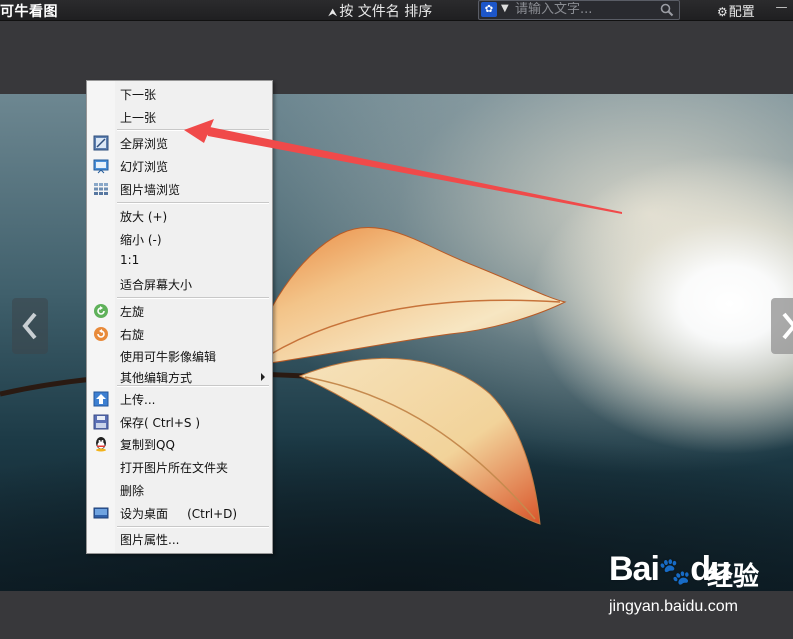  I want to click on config-label: 配置, so click(741, 12).